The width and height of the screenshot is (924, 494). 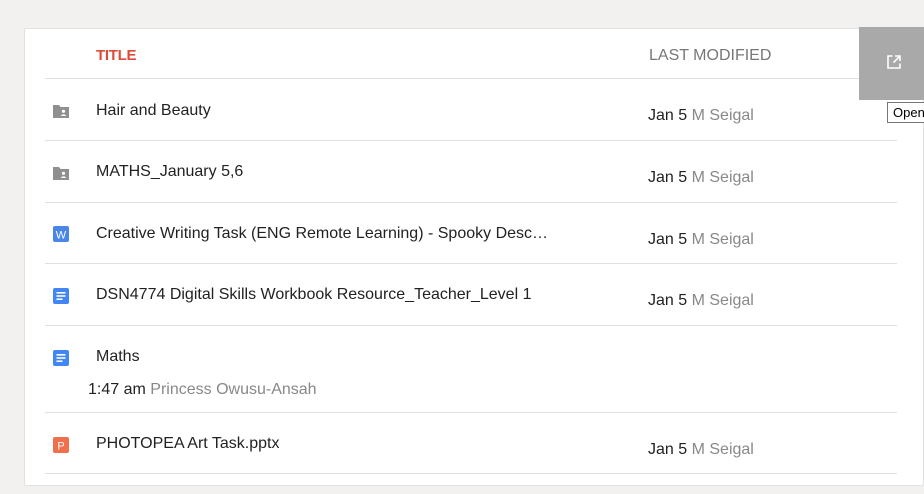 I want to click on powerpoint-icon: P, so click(x=61, y=445).